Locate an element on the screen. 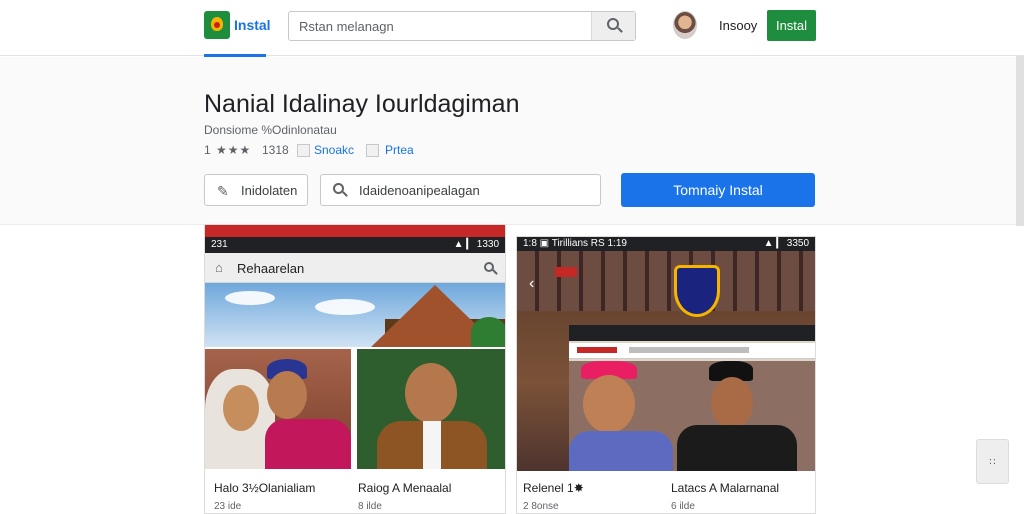 The height and width of the screenshot is (514, 1024). edit-icon: ✎ is located at coordinates (223, 191).